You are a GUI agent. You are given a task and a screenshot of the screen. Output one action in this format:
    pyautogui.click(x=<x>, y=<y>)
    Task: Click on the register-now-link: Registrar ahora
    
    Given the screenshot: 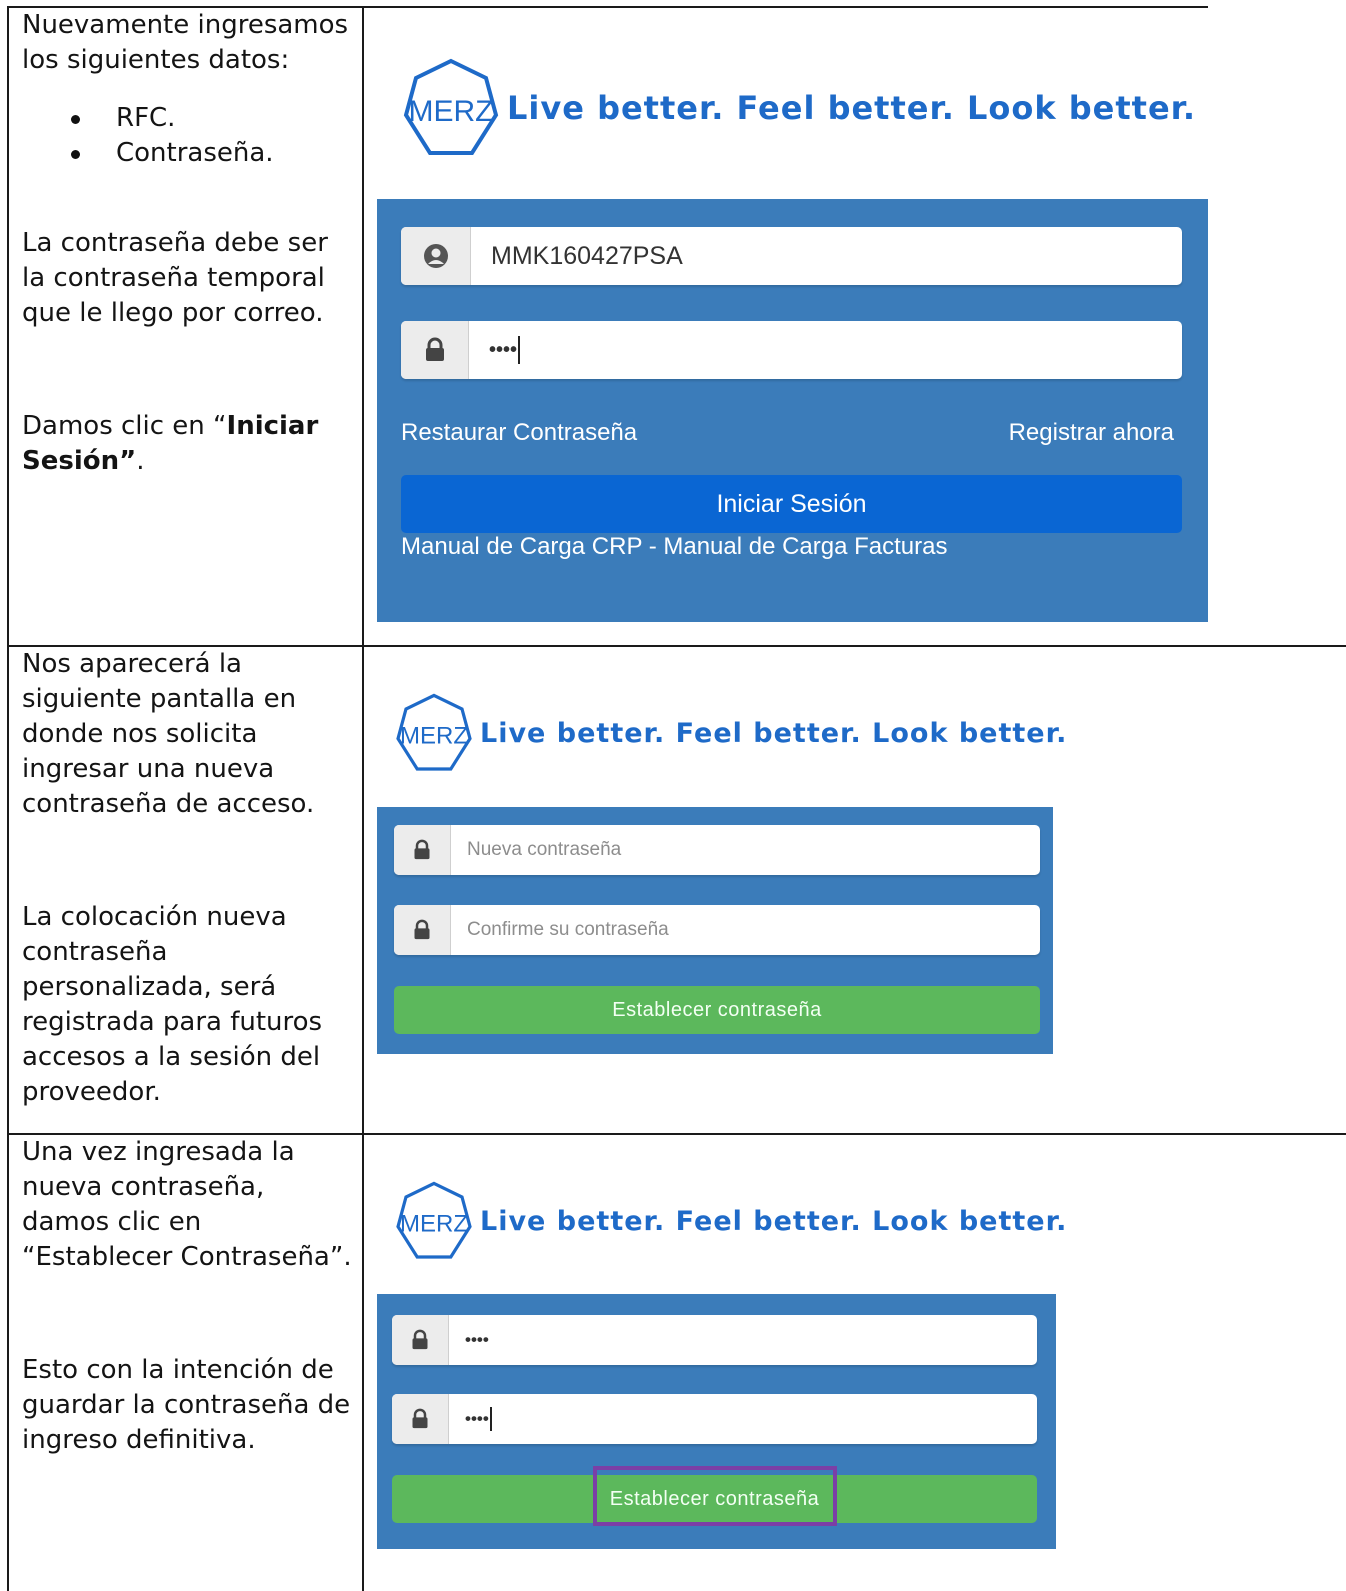 What is the action you would take?
    pyautogui.click(x=1091, y=433)
    